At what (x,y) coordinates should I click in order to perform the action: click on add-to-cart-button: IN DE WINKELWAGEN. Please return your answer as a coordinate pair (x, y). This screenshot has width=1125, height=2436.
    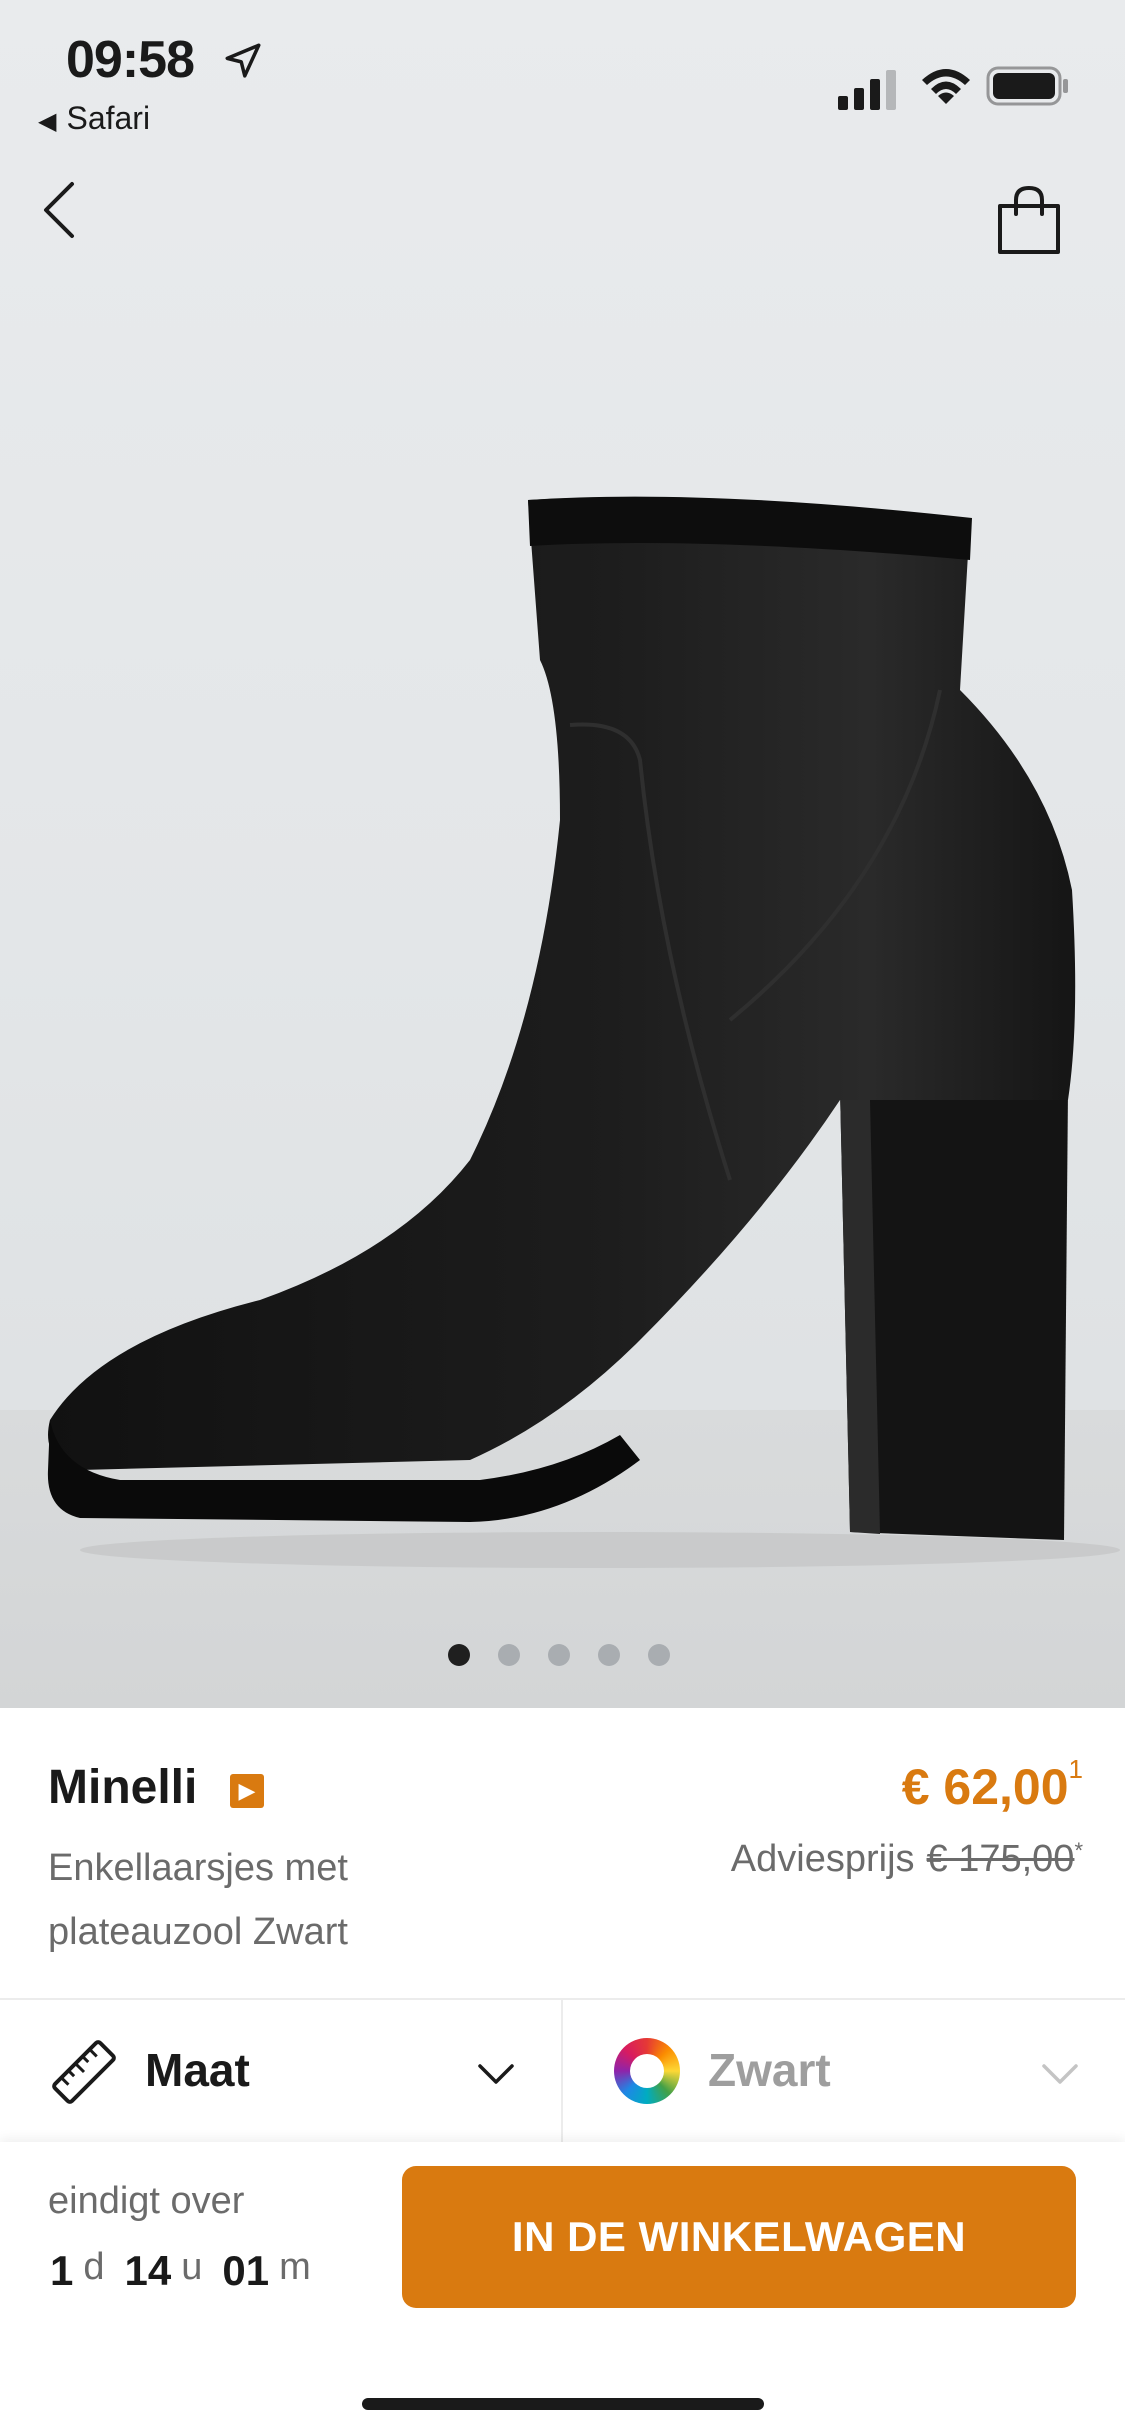
    Looking at the image, I should click on (739, 2237).